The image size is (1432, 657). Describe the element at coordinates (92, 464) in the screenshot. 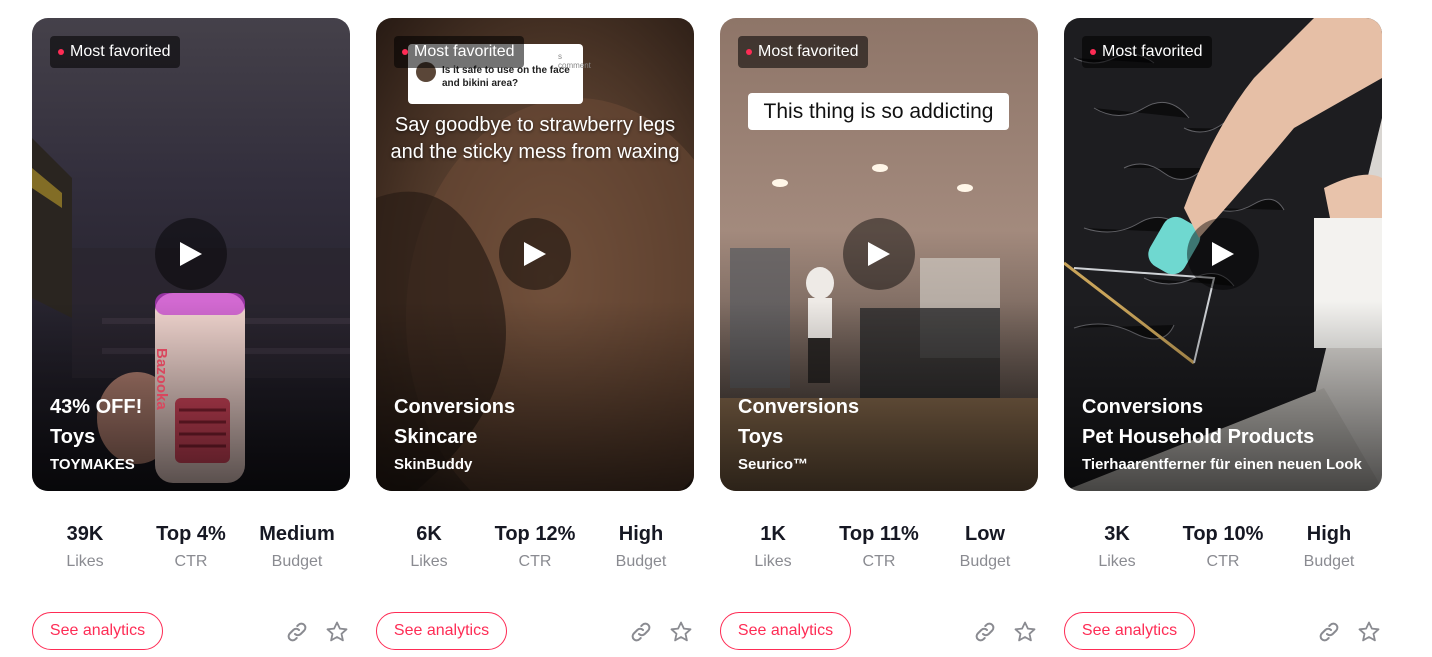

I see `brand-name: TOYMAKES` at that location.